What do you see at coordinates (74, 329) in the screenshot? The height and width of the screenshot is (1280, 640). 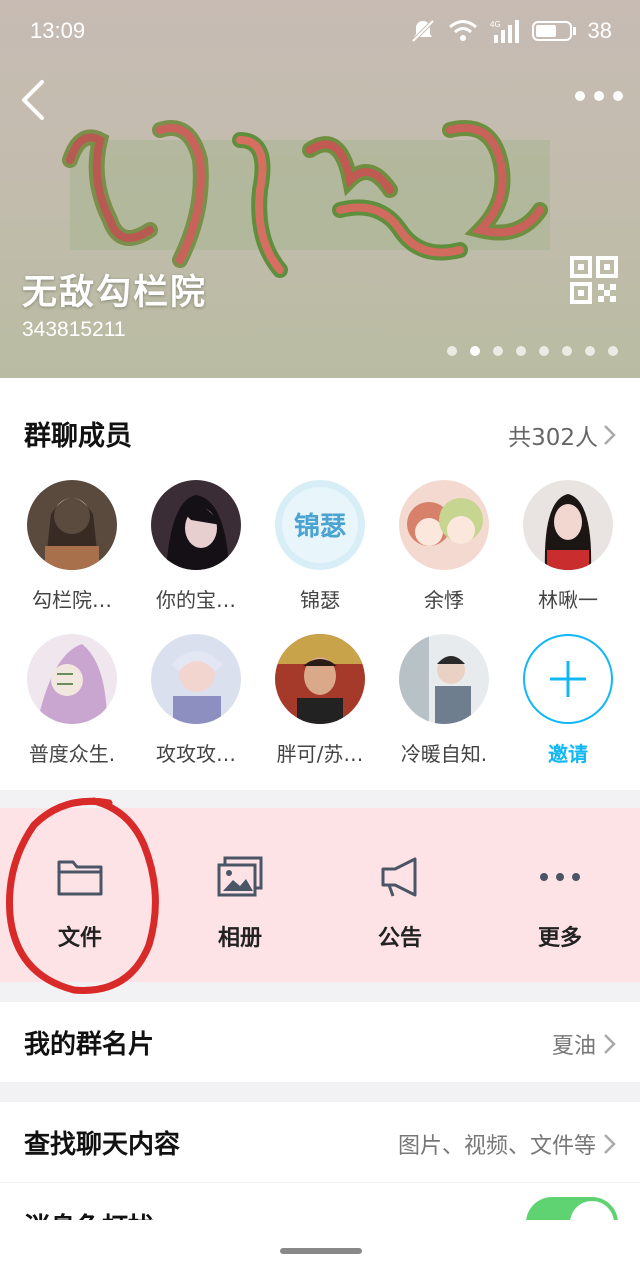 I see `group-id: 343815211` at bounding box center [74, 329].